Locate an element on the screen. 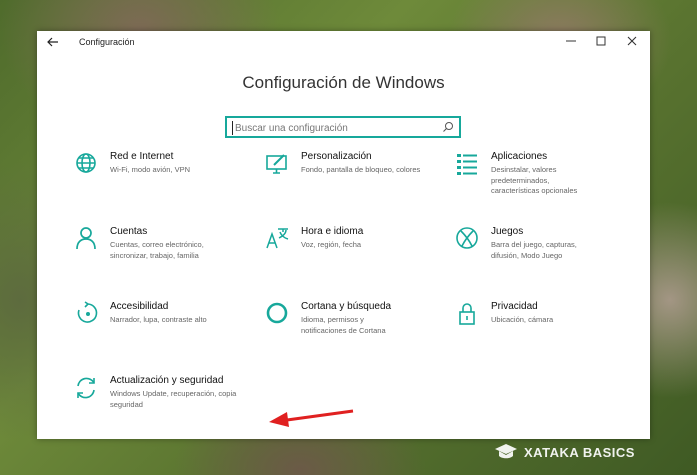 Image resolution: width=697 pixels, height=475 pixels. tile-description: Ubicación, cámara is located at coordinates (522, 319).